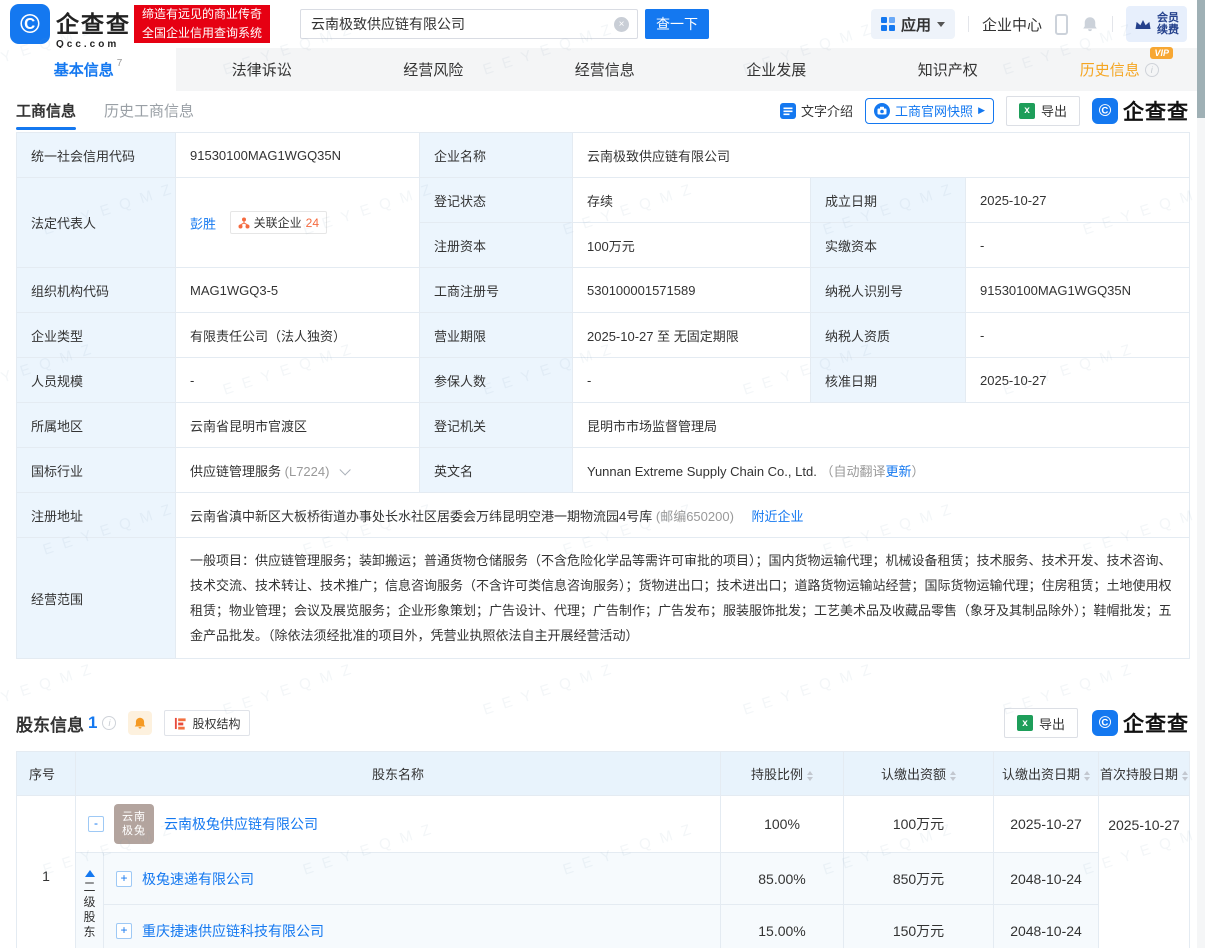 This screenshot has width=1205, height=948. What do you see at coordinates (202, 14) in the screenshot?
I see `slogan-line1: 缔造有远见的商业传奇` at bounding box center [202, 14].